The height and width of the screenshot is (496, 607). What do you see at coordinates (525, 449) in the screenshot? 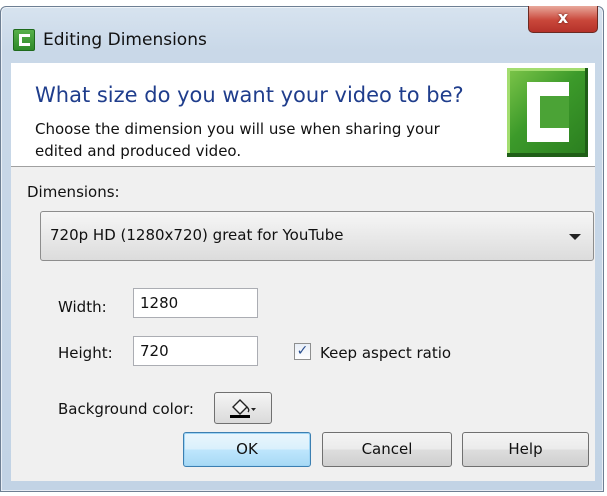
I see `help-button: Help` at bounding box center [525, 449].